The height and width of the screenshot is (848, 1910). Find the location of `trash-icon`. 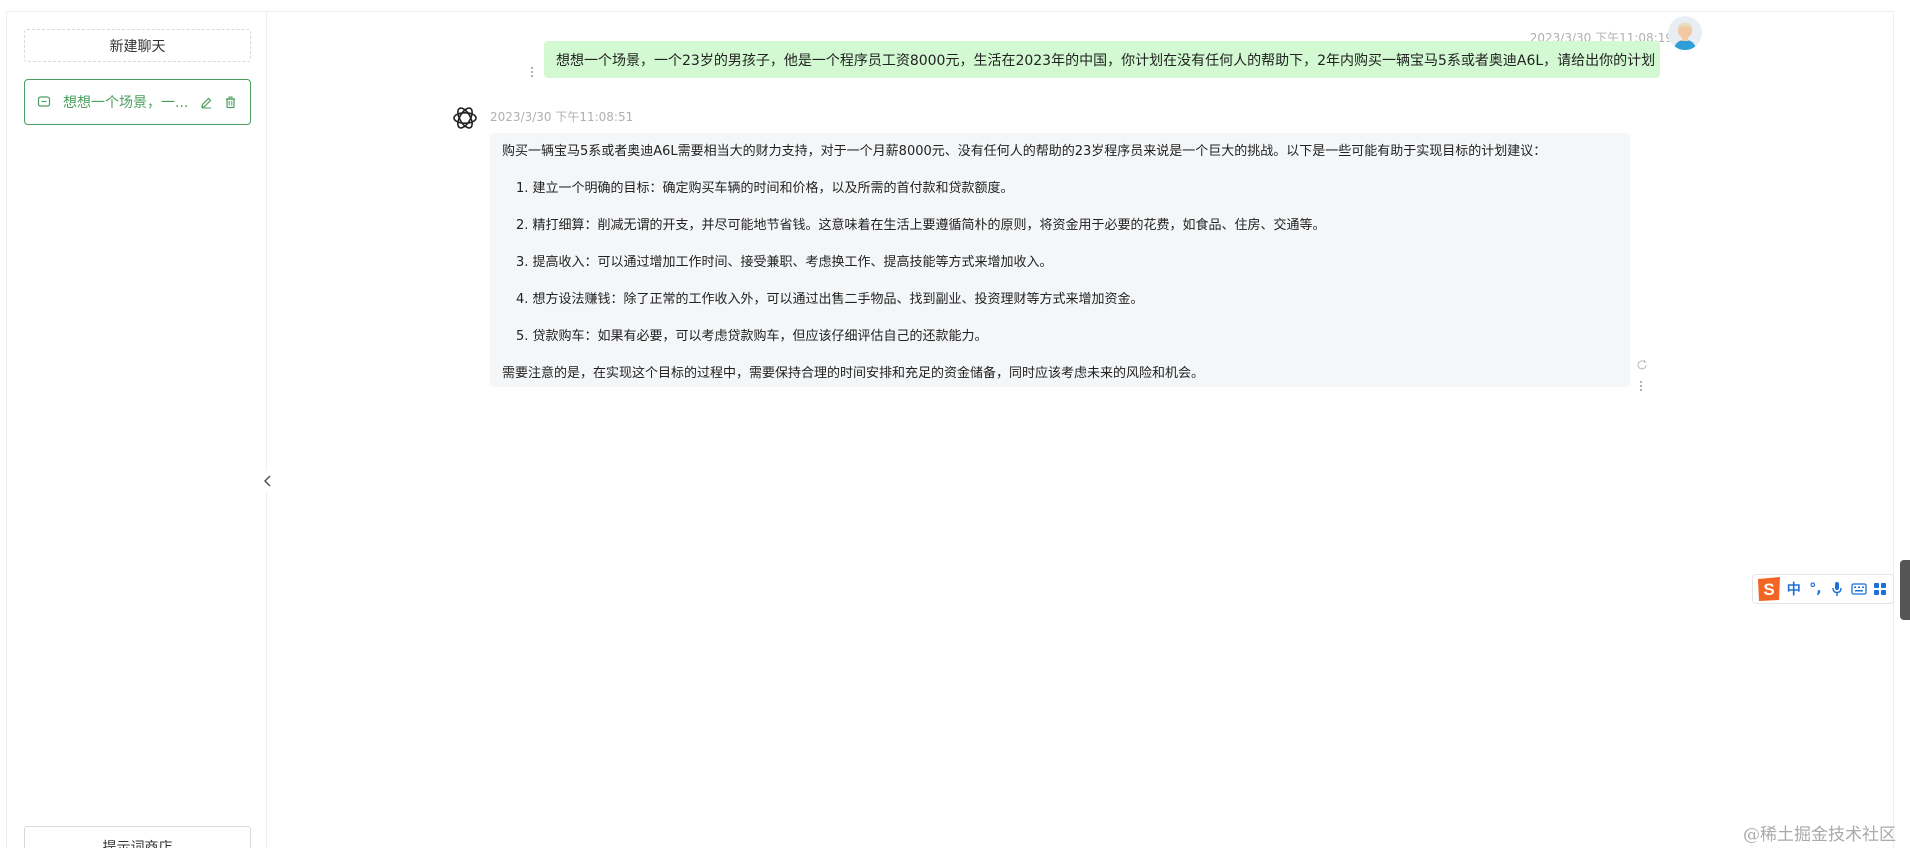

trash-icon is located at coordinates (230, 102).